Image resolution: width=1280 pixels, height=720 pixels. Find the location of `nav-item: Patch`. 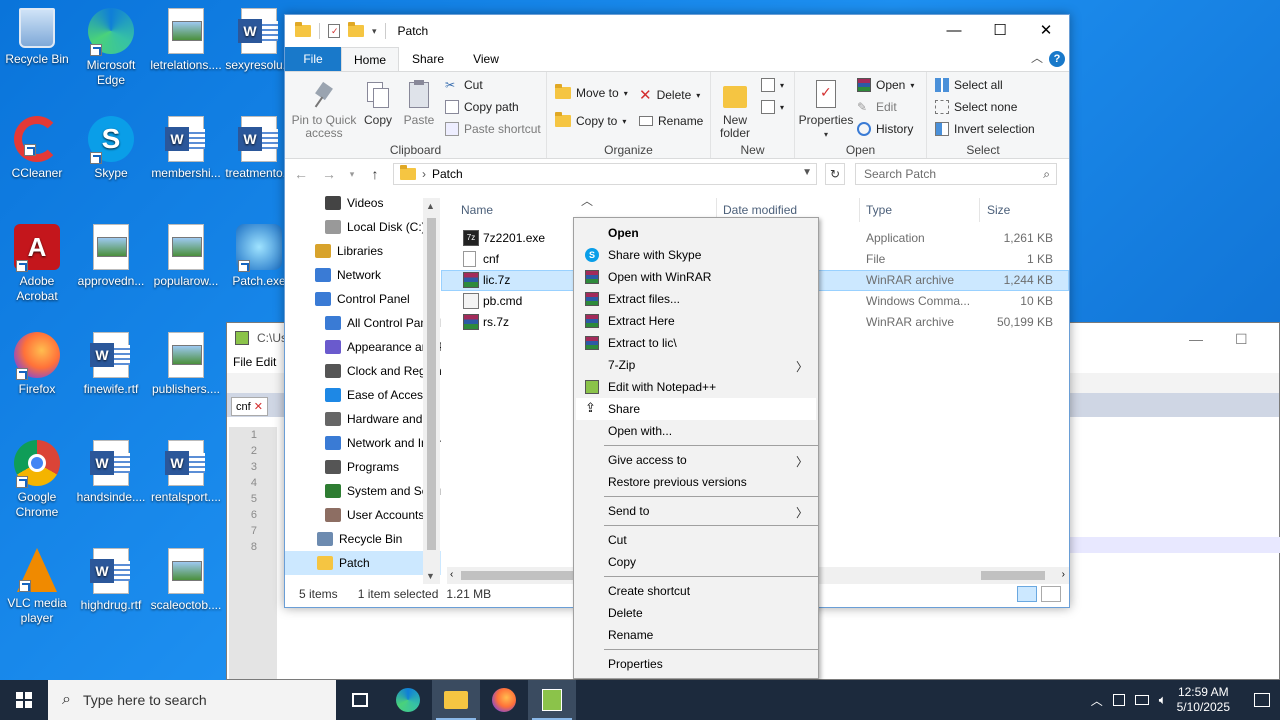

nav-item: Patch is located at coordinates (363, 563).